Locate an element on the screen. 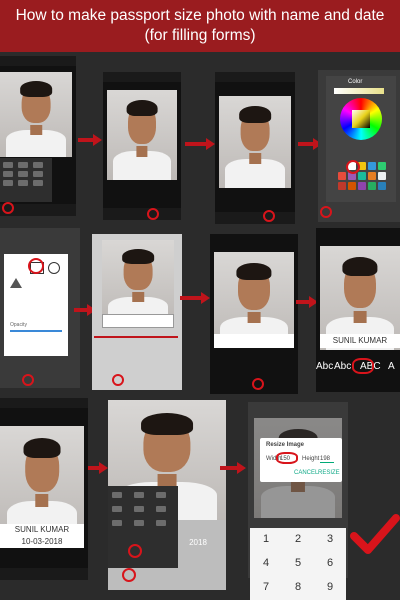 The image size is (400, 600). date-label-partial: 2018 is located at coordinates (198, 542).